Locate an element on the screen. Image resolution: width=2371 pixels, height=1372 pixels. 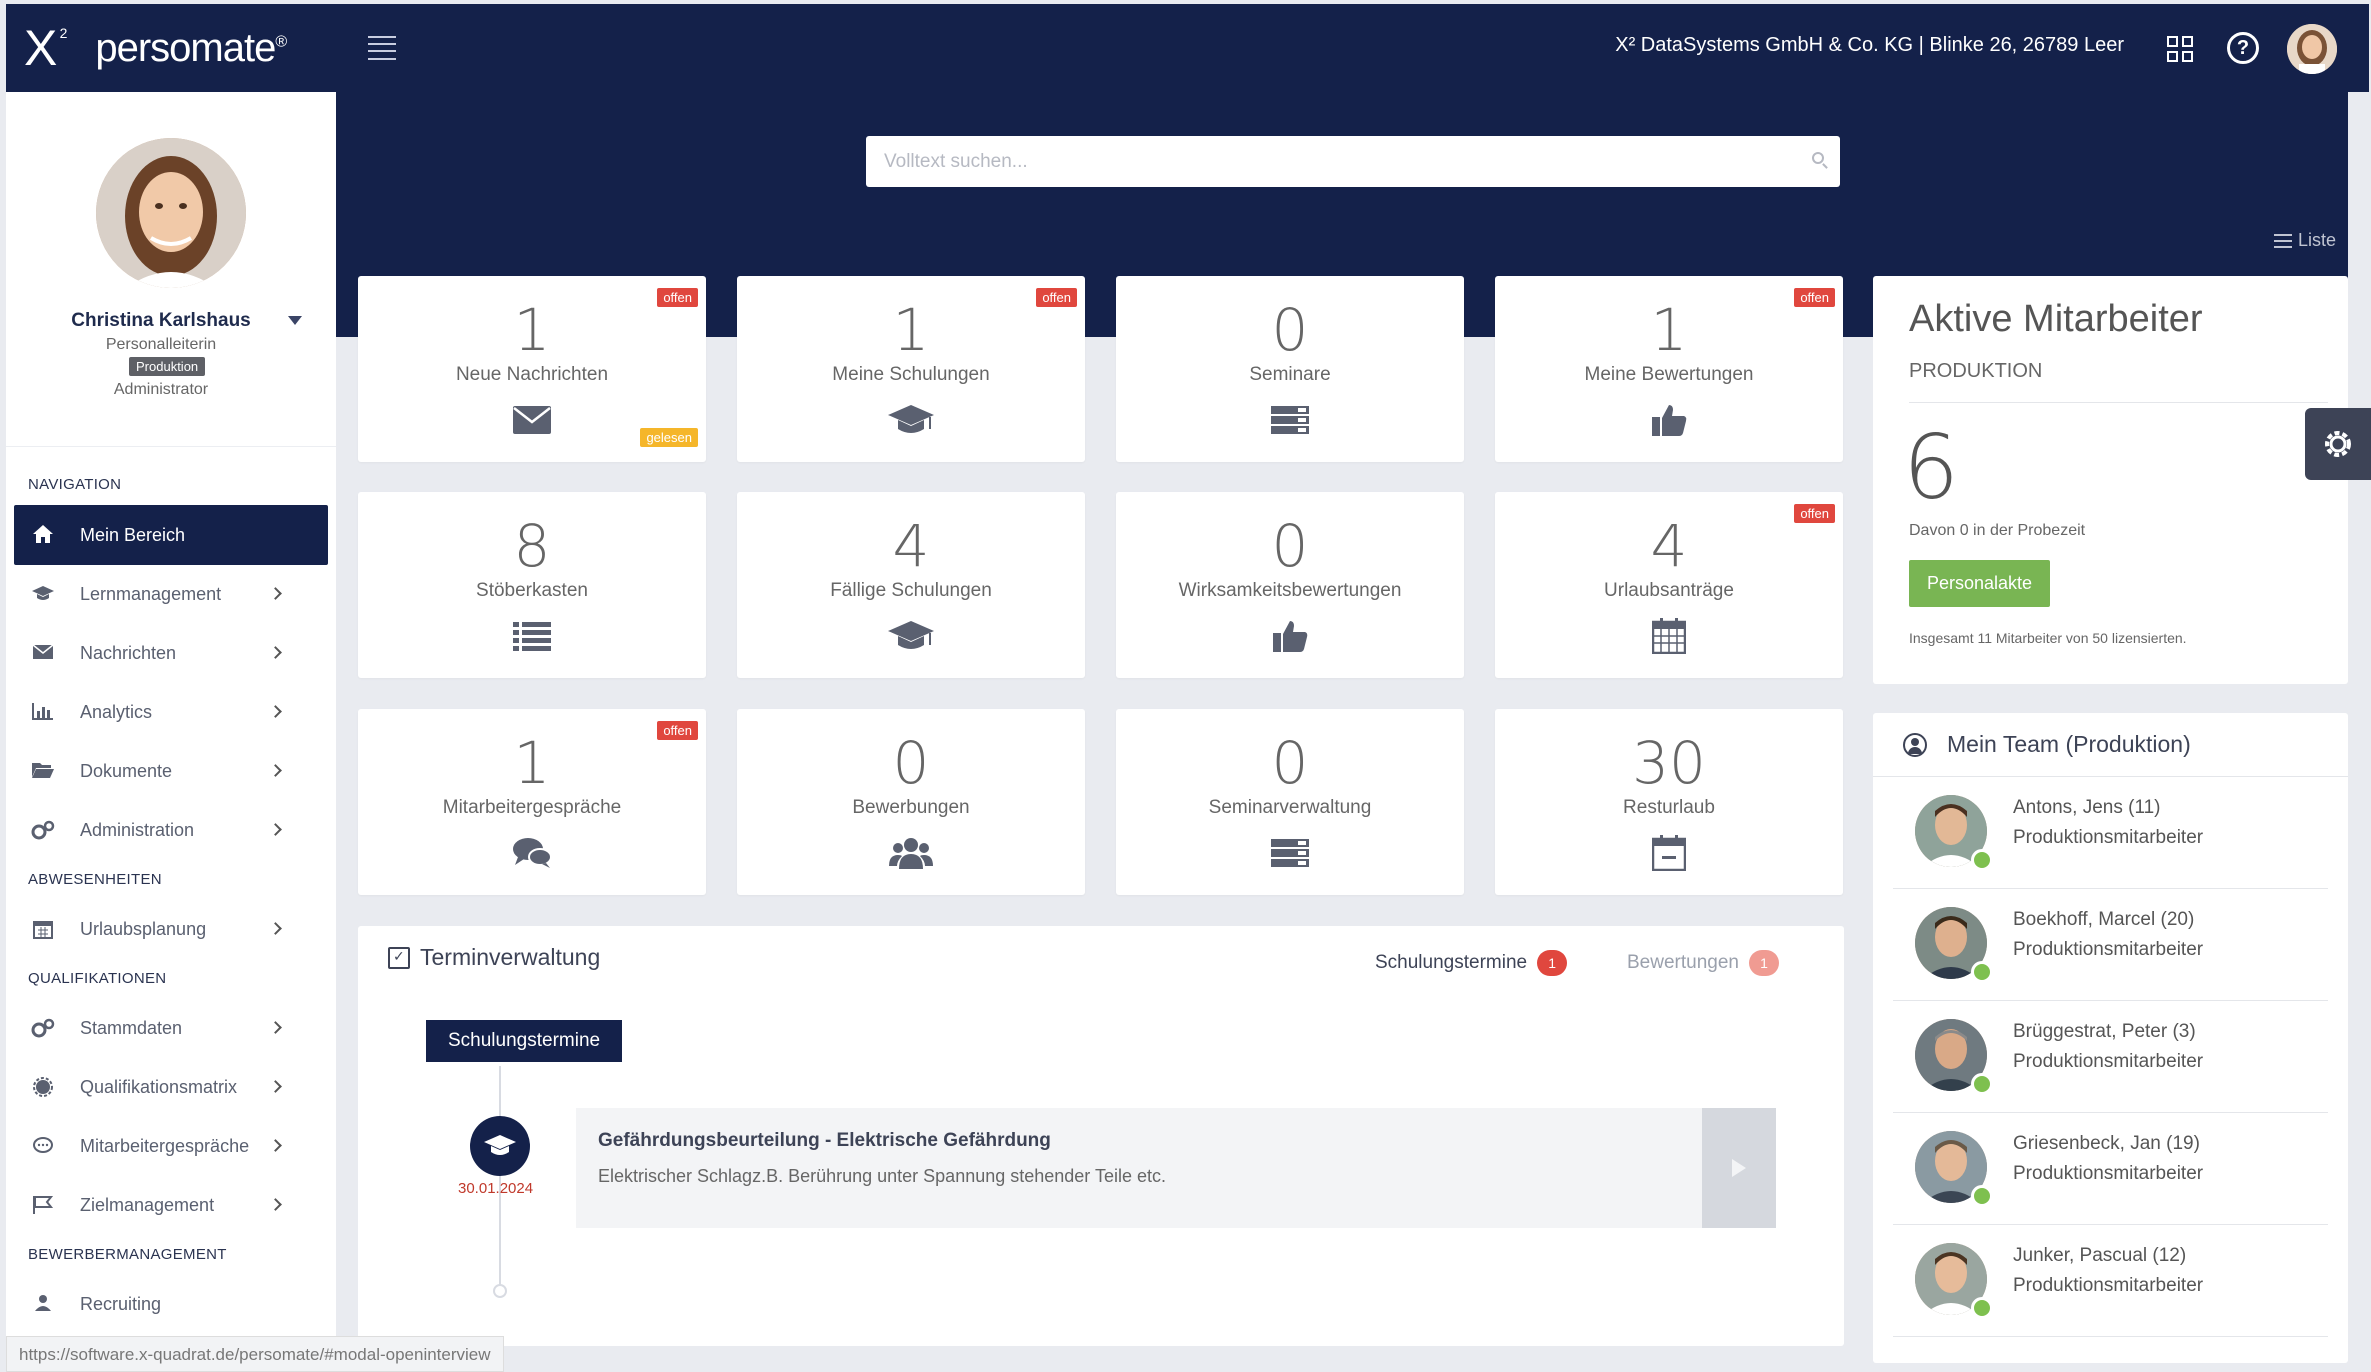
chevron-down-icon is located at coordinates (295, 320).